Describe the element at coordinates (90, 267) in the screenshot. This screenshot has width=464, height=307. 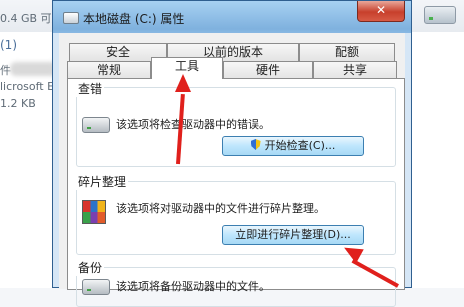
I see `backup-title: 备份` at that location.